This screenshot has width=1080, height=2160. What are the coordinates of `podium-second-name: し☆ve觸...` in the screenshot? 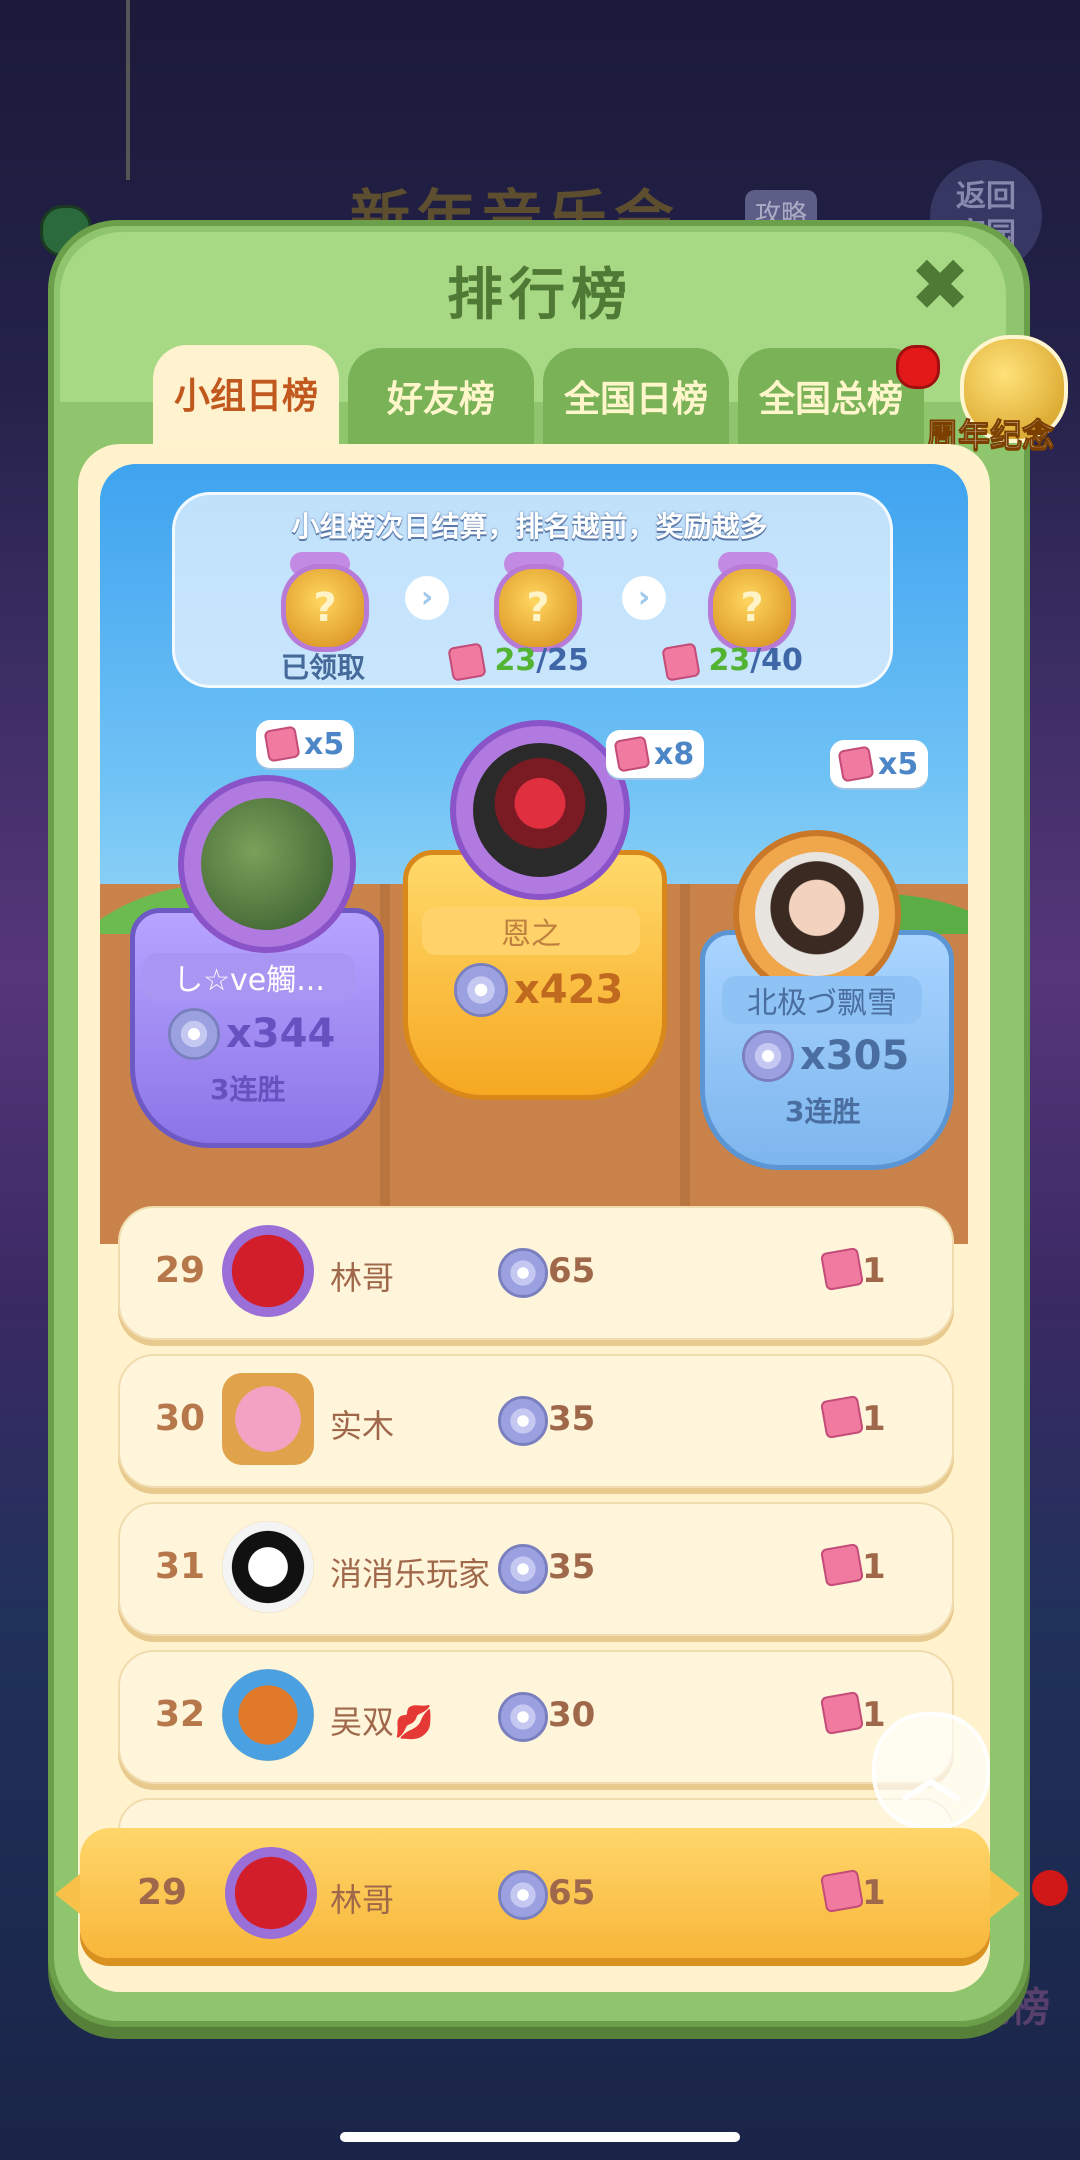 It's located at (249, 977).